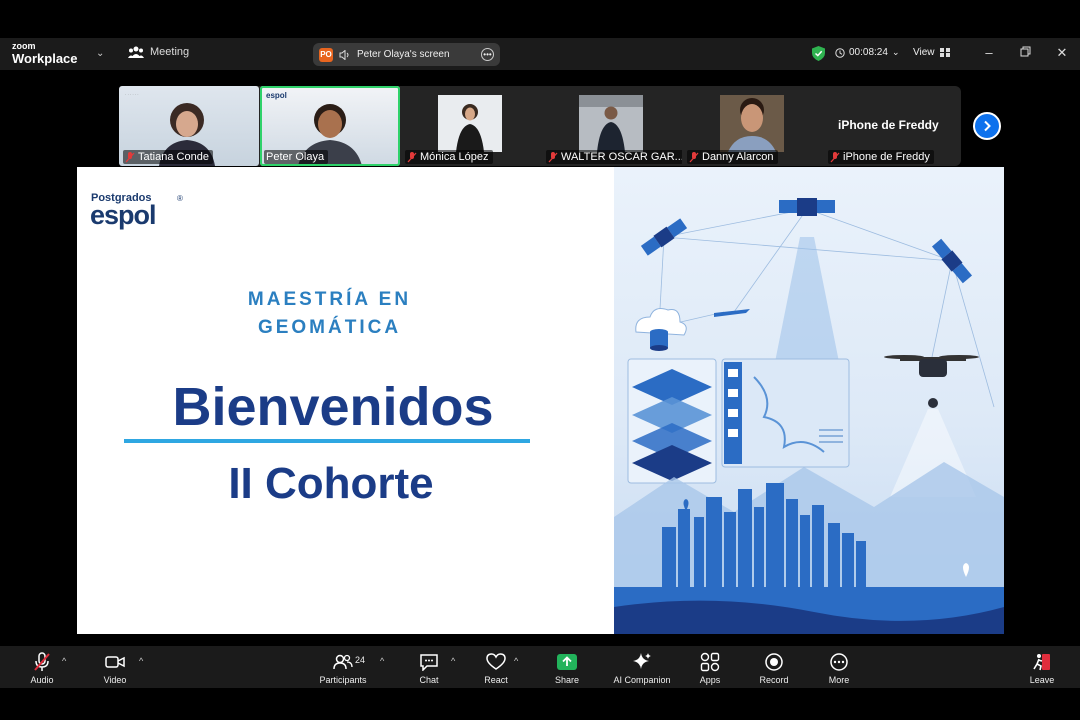 This screenshot has width=1080, height=720. Describe the element at coordinates (343, 662) in the screenshot. I see `participants-icon` at that location.